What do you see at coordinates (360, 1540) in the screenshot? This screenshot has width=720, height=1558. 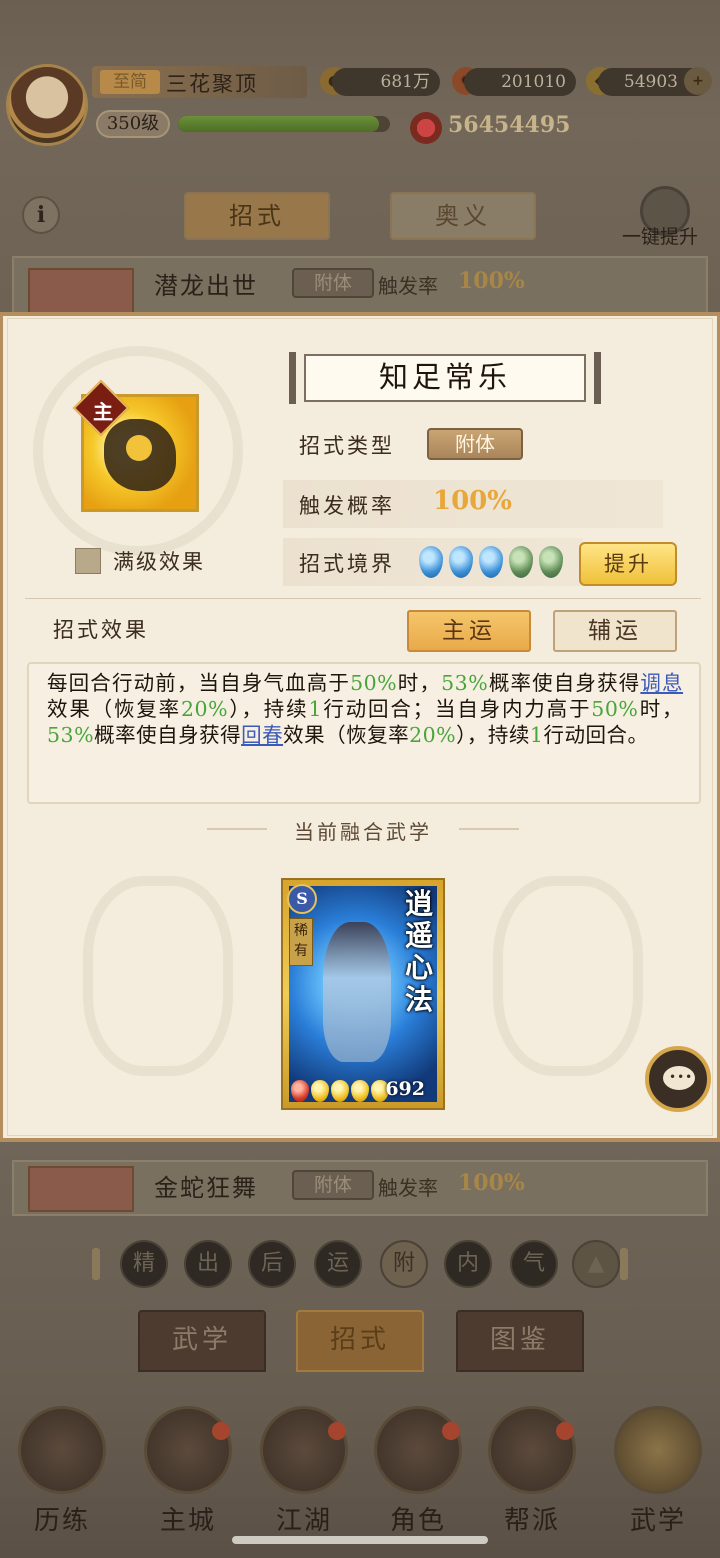 I see `home-indicator` at bounding box center [360, 1540].